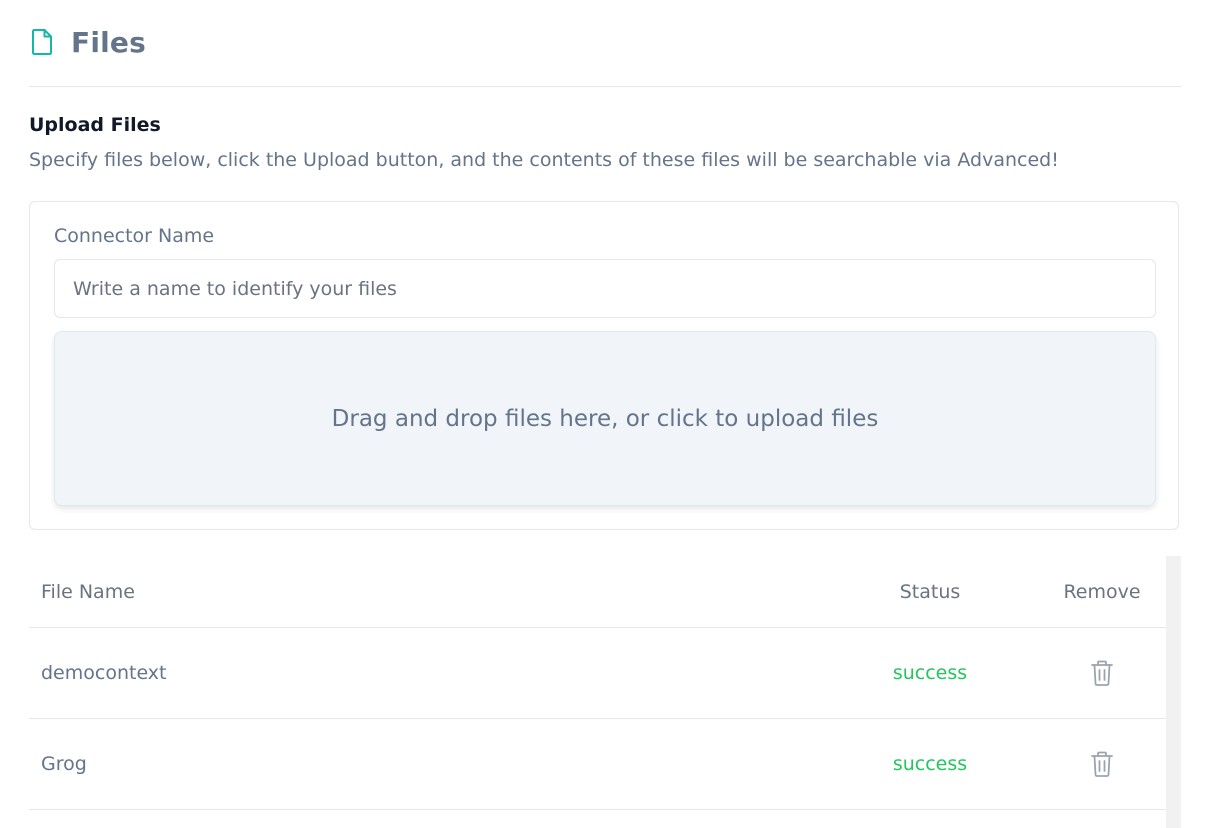 The height and width of the screenshot is (828, 1213). I want to click on header-divider, so click(605, 86).